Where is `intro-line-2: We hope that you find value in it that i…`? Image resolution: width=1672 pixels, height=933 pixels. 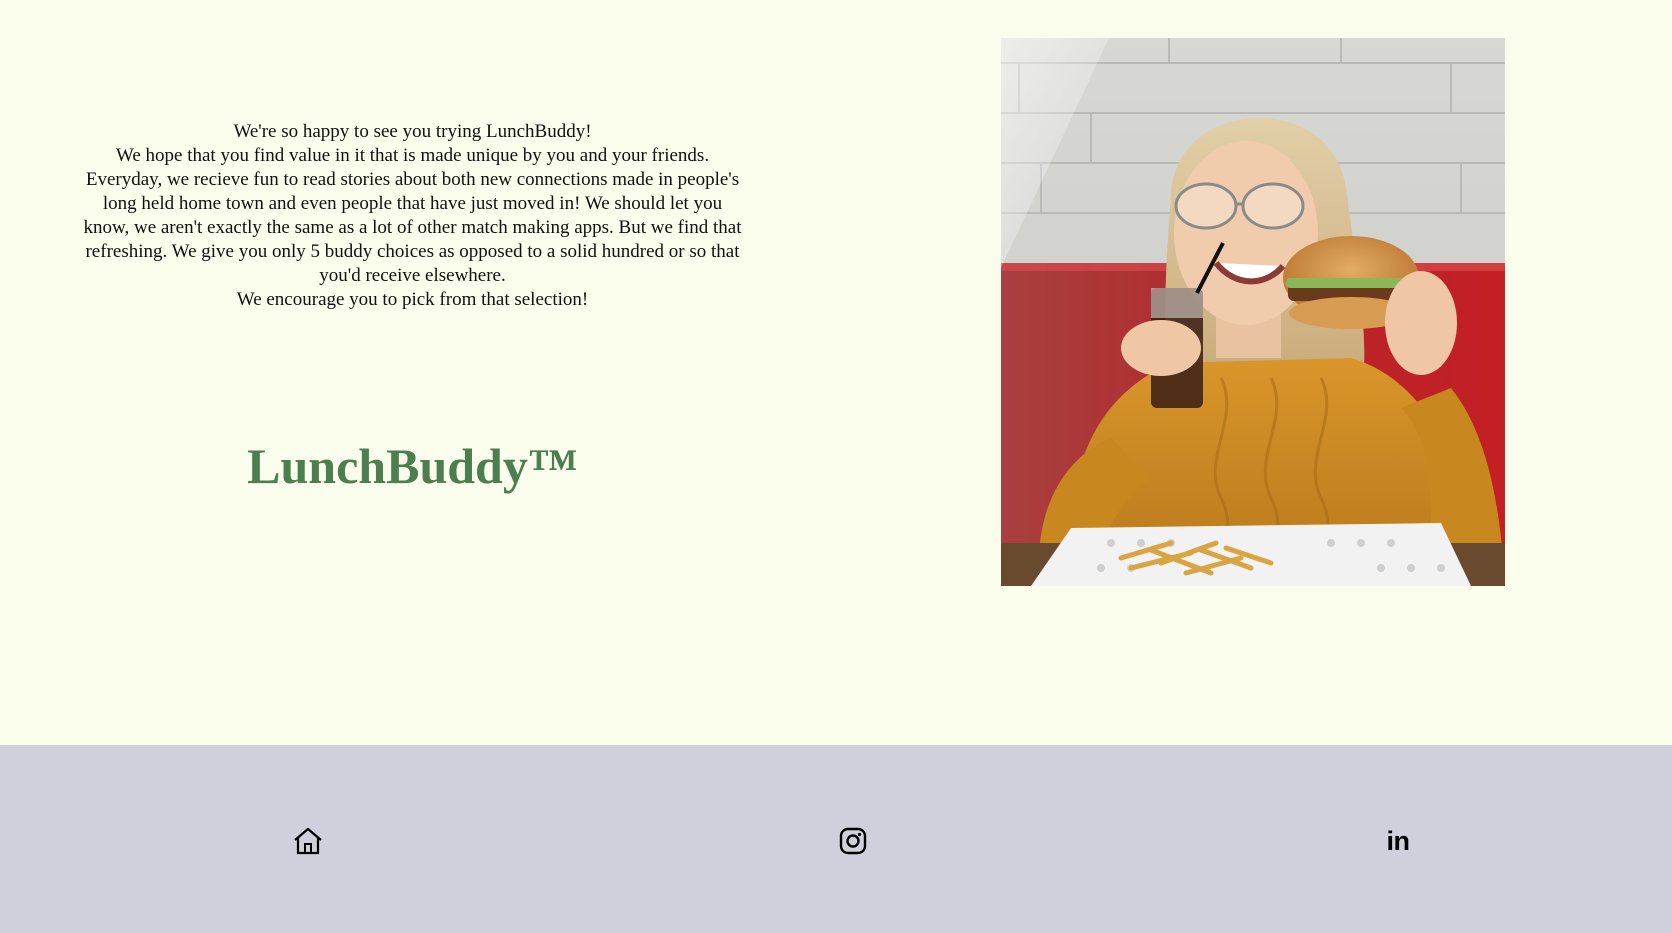
intro-line-2: We hope that you find value in it that i… is located at coordinates (412, 155).